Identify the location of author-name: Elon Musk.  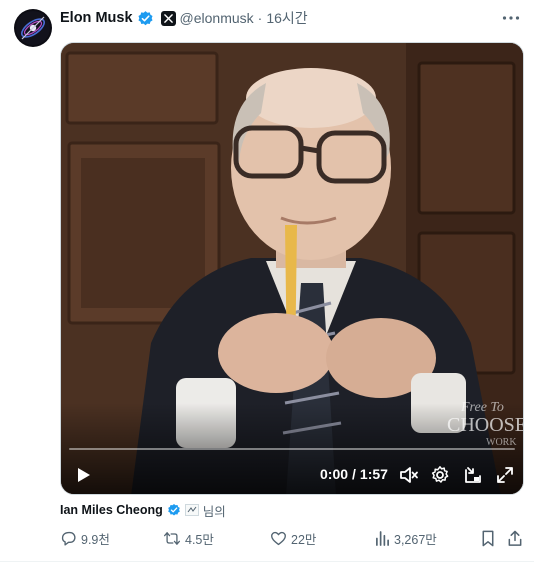
(96, 18).